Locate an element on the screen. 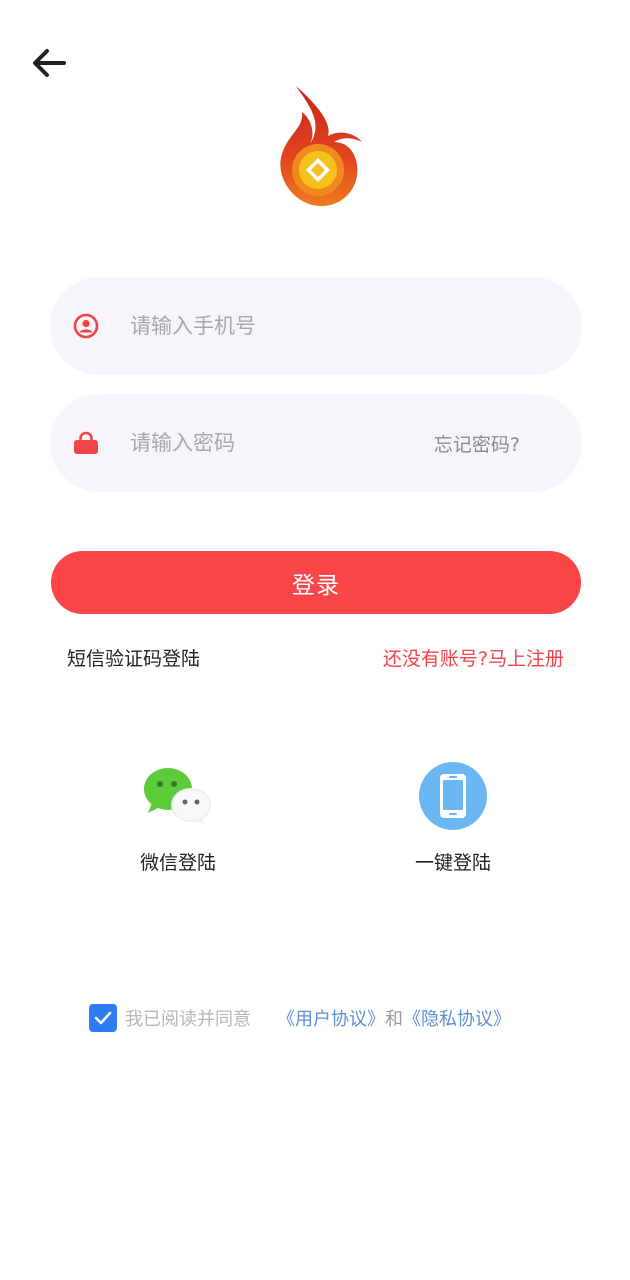 This screenshot has width=630, height=1280. wechat-login-button: 微信登陆 is located at coordinates (178, 817).